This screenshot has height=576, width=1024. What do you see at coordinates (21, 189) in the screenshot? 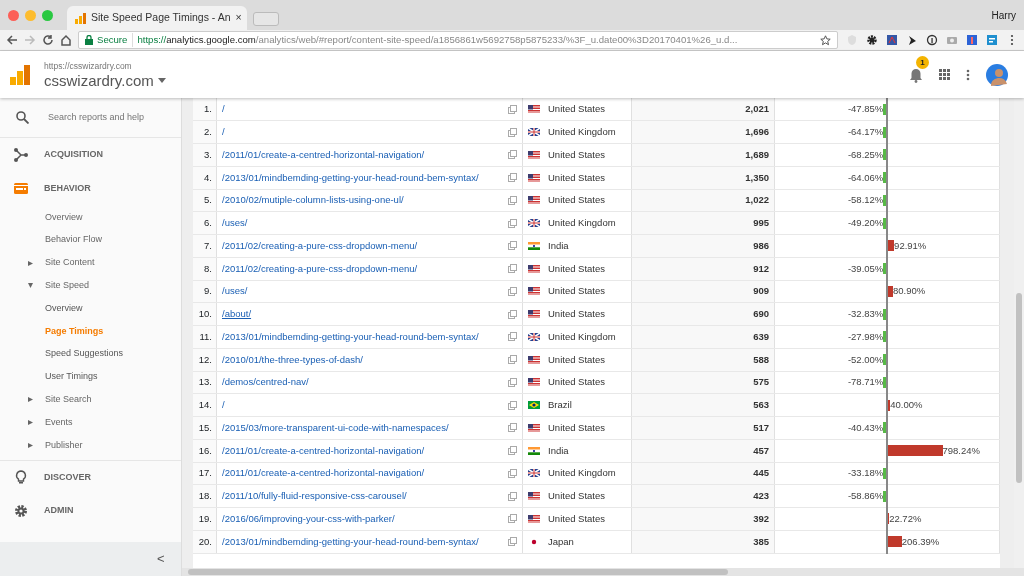
I see `layout-icon` at bounding box center [21, 189].